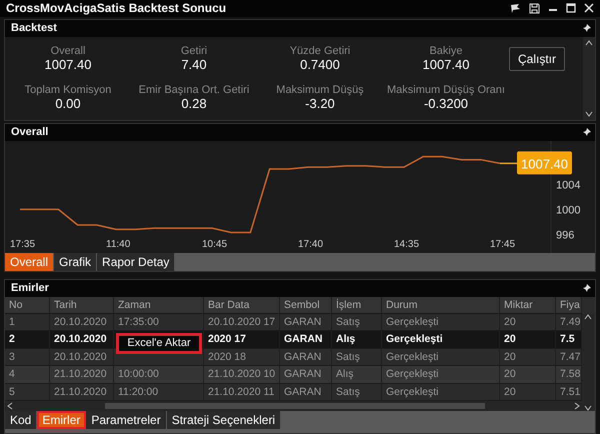 The width and height of the screenshot is (600, 434). What do you see at coordinates (311, 244) in the screenshot?
I see `x-tick-label: 17:40` at bounding box center [311, 244].